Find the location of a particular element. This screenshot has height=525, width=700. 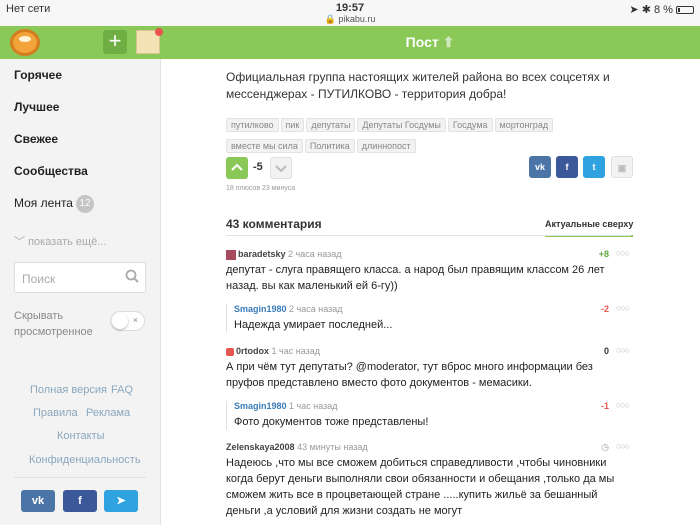

nav-hot: Горячее is located at coordinates (38, 75).